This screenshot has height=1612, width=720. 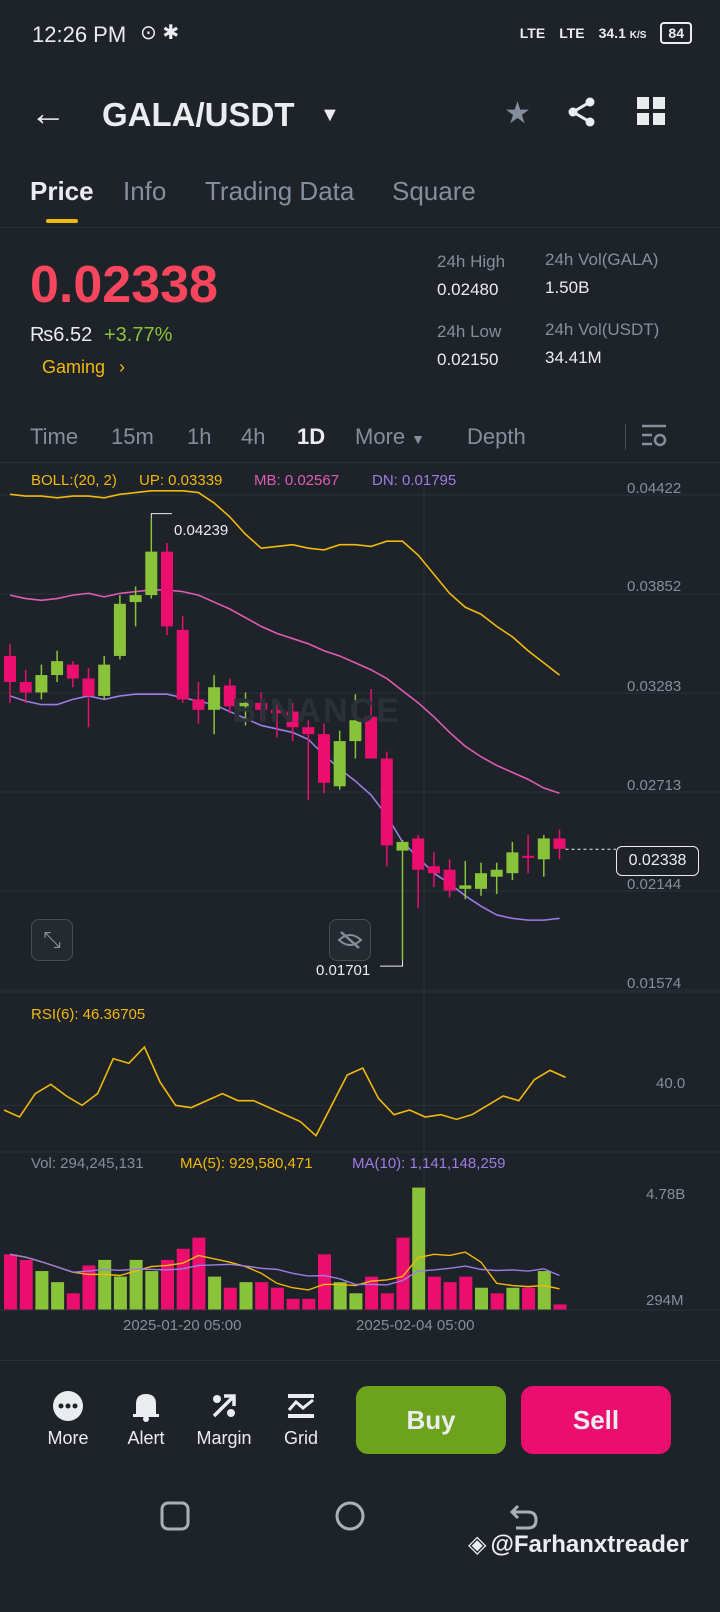 I want to click on tf-1d: 1D, so click(x=311, y=437).